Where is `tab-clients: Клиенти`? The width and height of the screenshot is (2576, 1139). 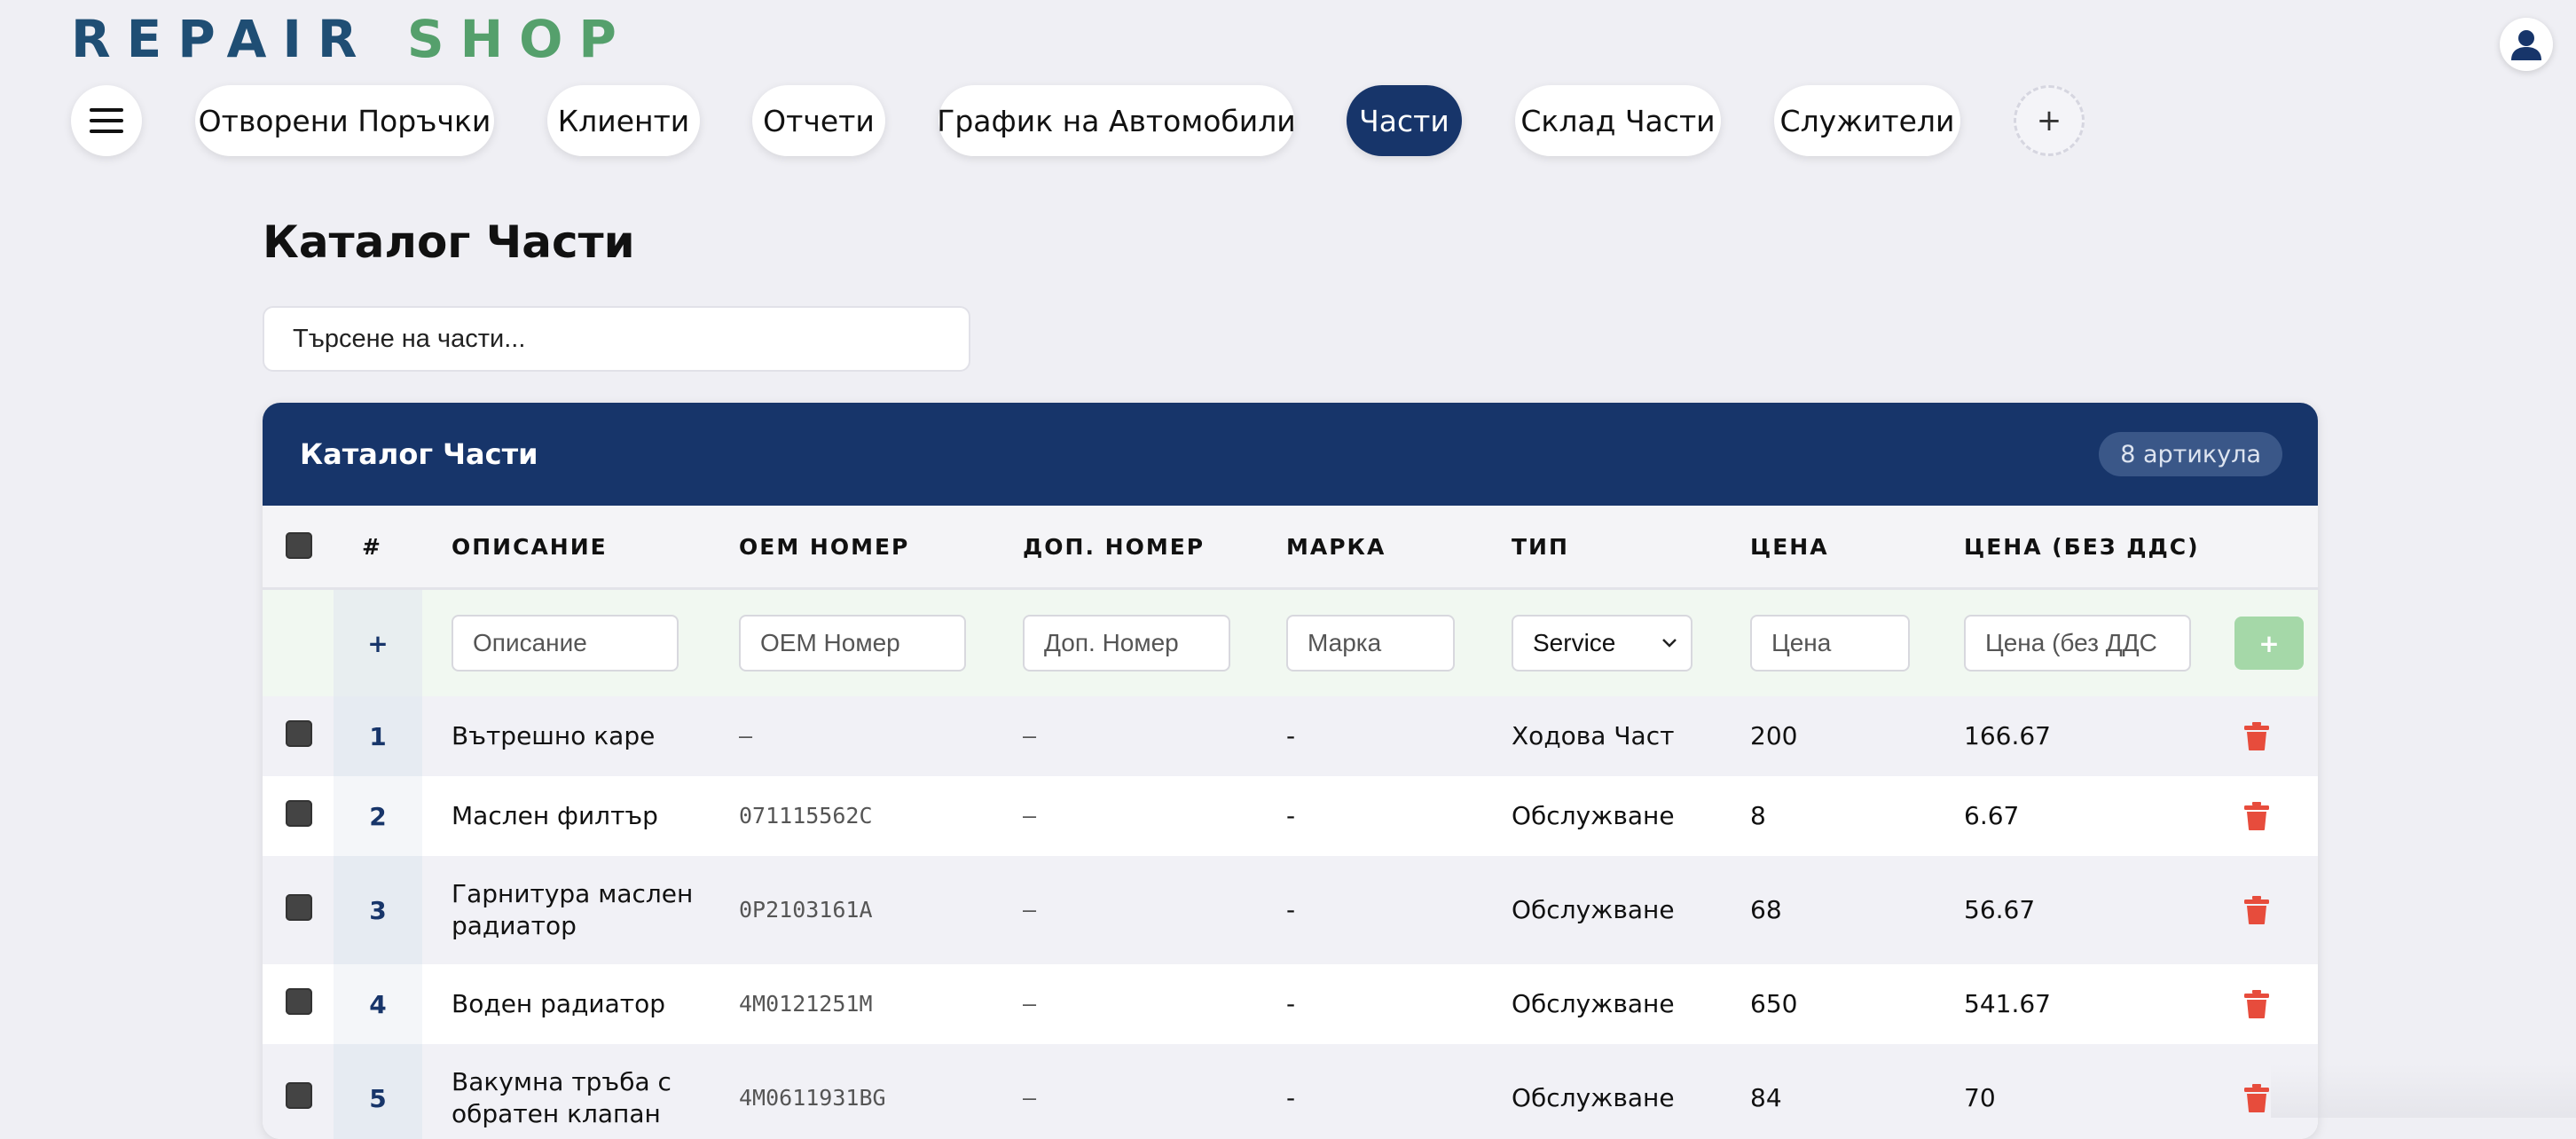 tab-clients: Клиенти is located at coordinates (623, 120).